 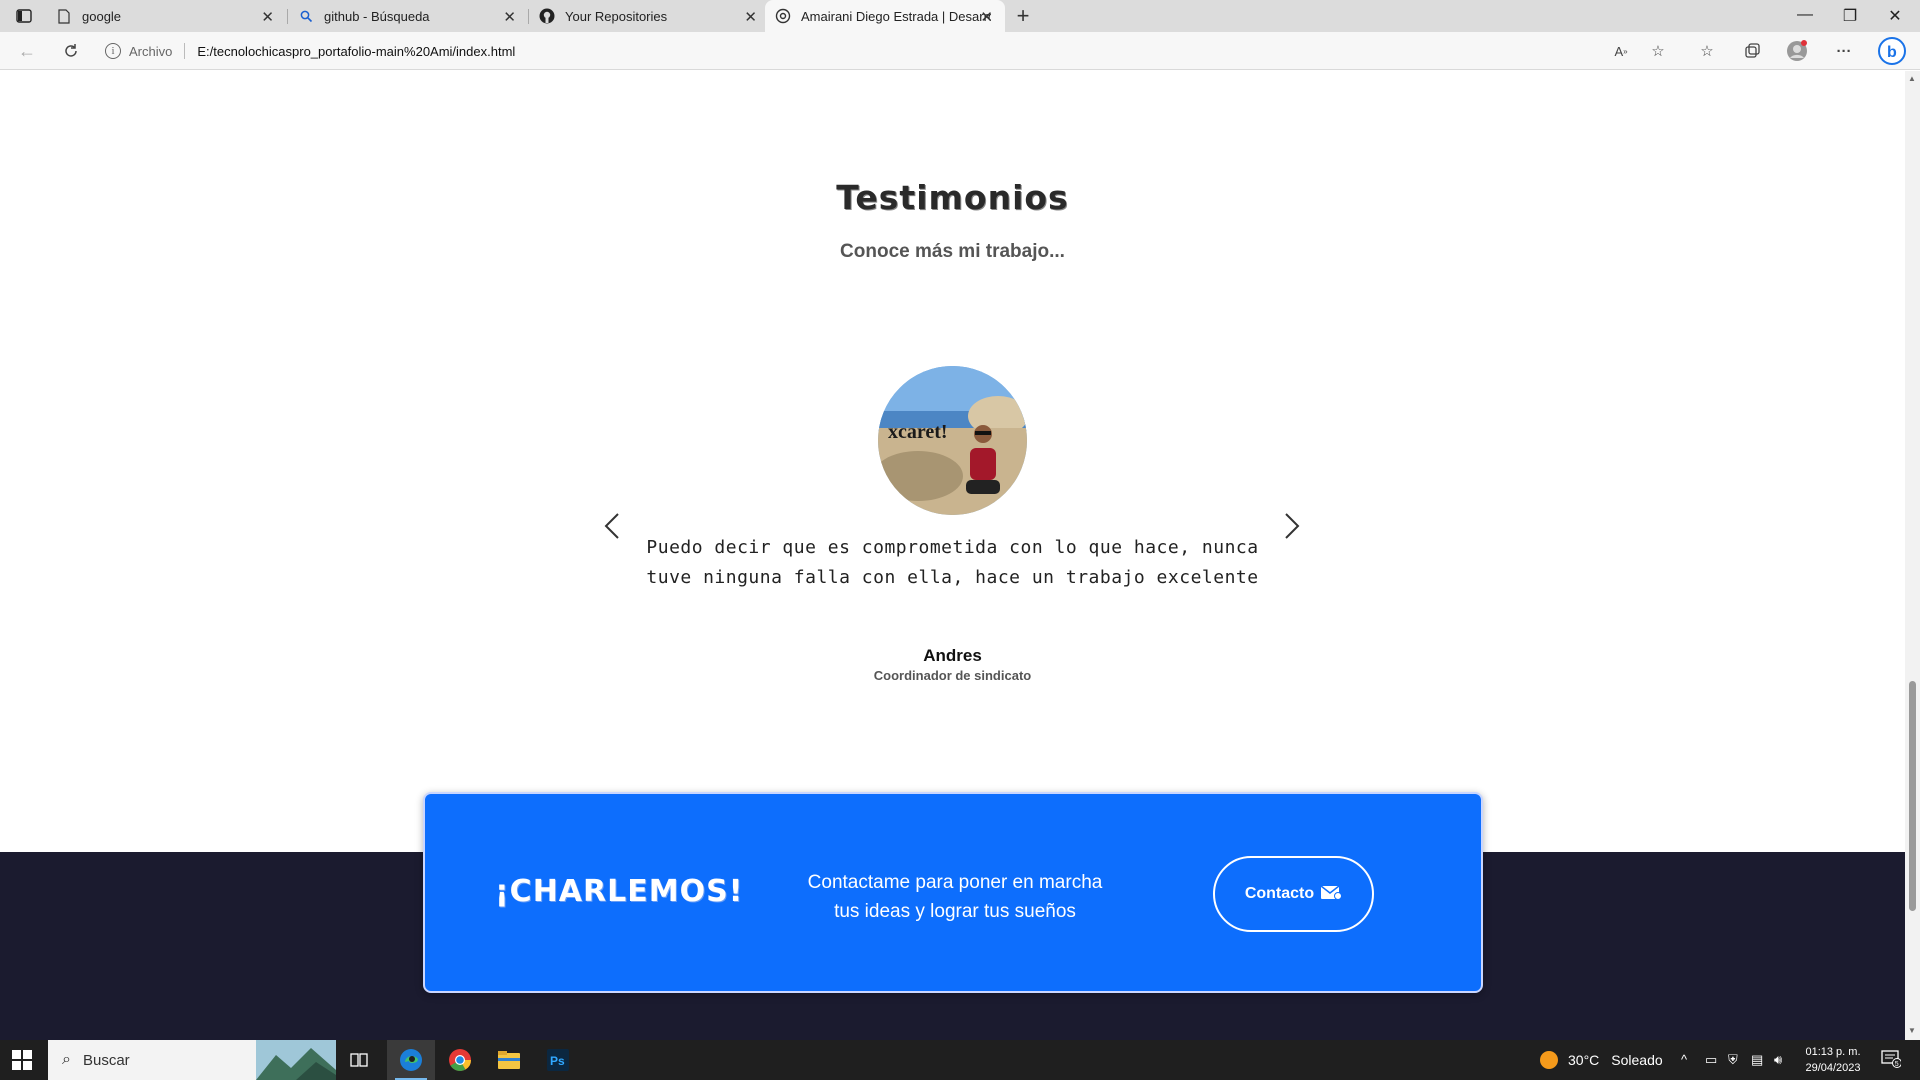 What do you see at coordinates (619, 891) in the screenshot?
I see `cta-title: ¡CHARLEMOS!` at bounding box center [619, 891].